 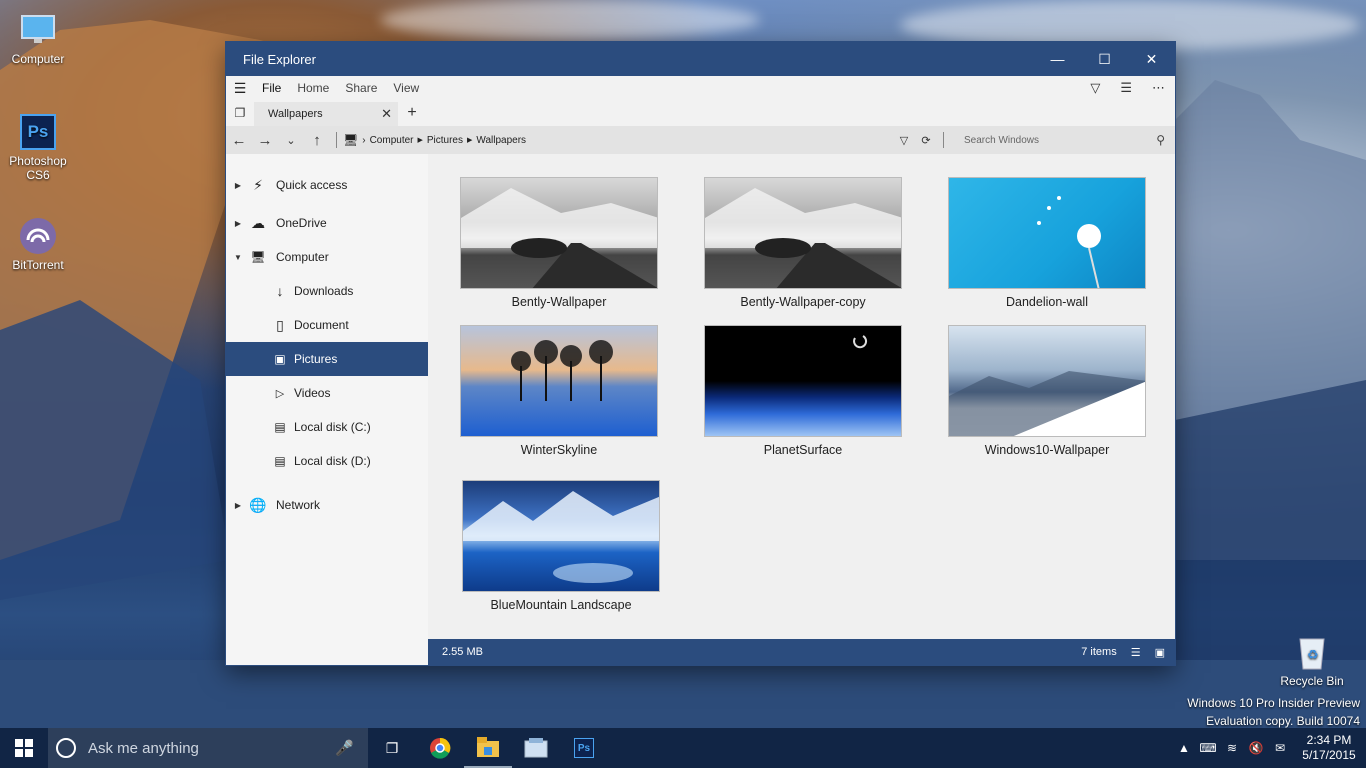 I want to click on search-input: Search Windows ⚲, so click(x=1062, y=140).